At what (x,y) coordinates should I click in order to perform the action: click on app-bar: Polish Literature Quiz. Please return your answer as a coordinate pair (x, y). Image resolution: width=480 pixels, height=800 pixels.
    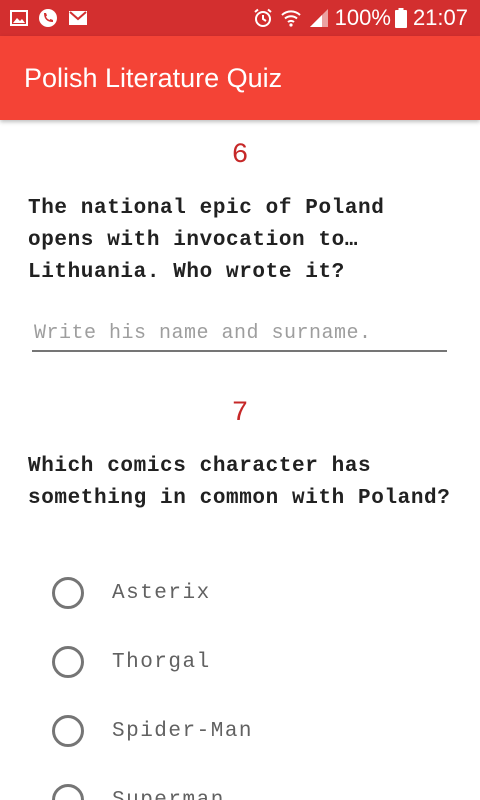
    Looking at the image, I should click on (240, 78).